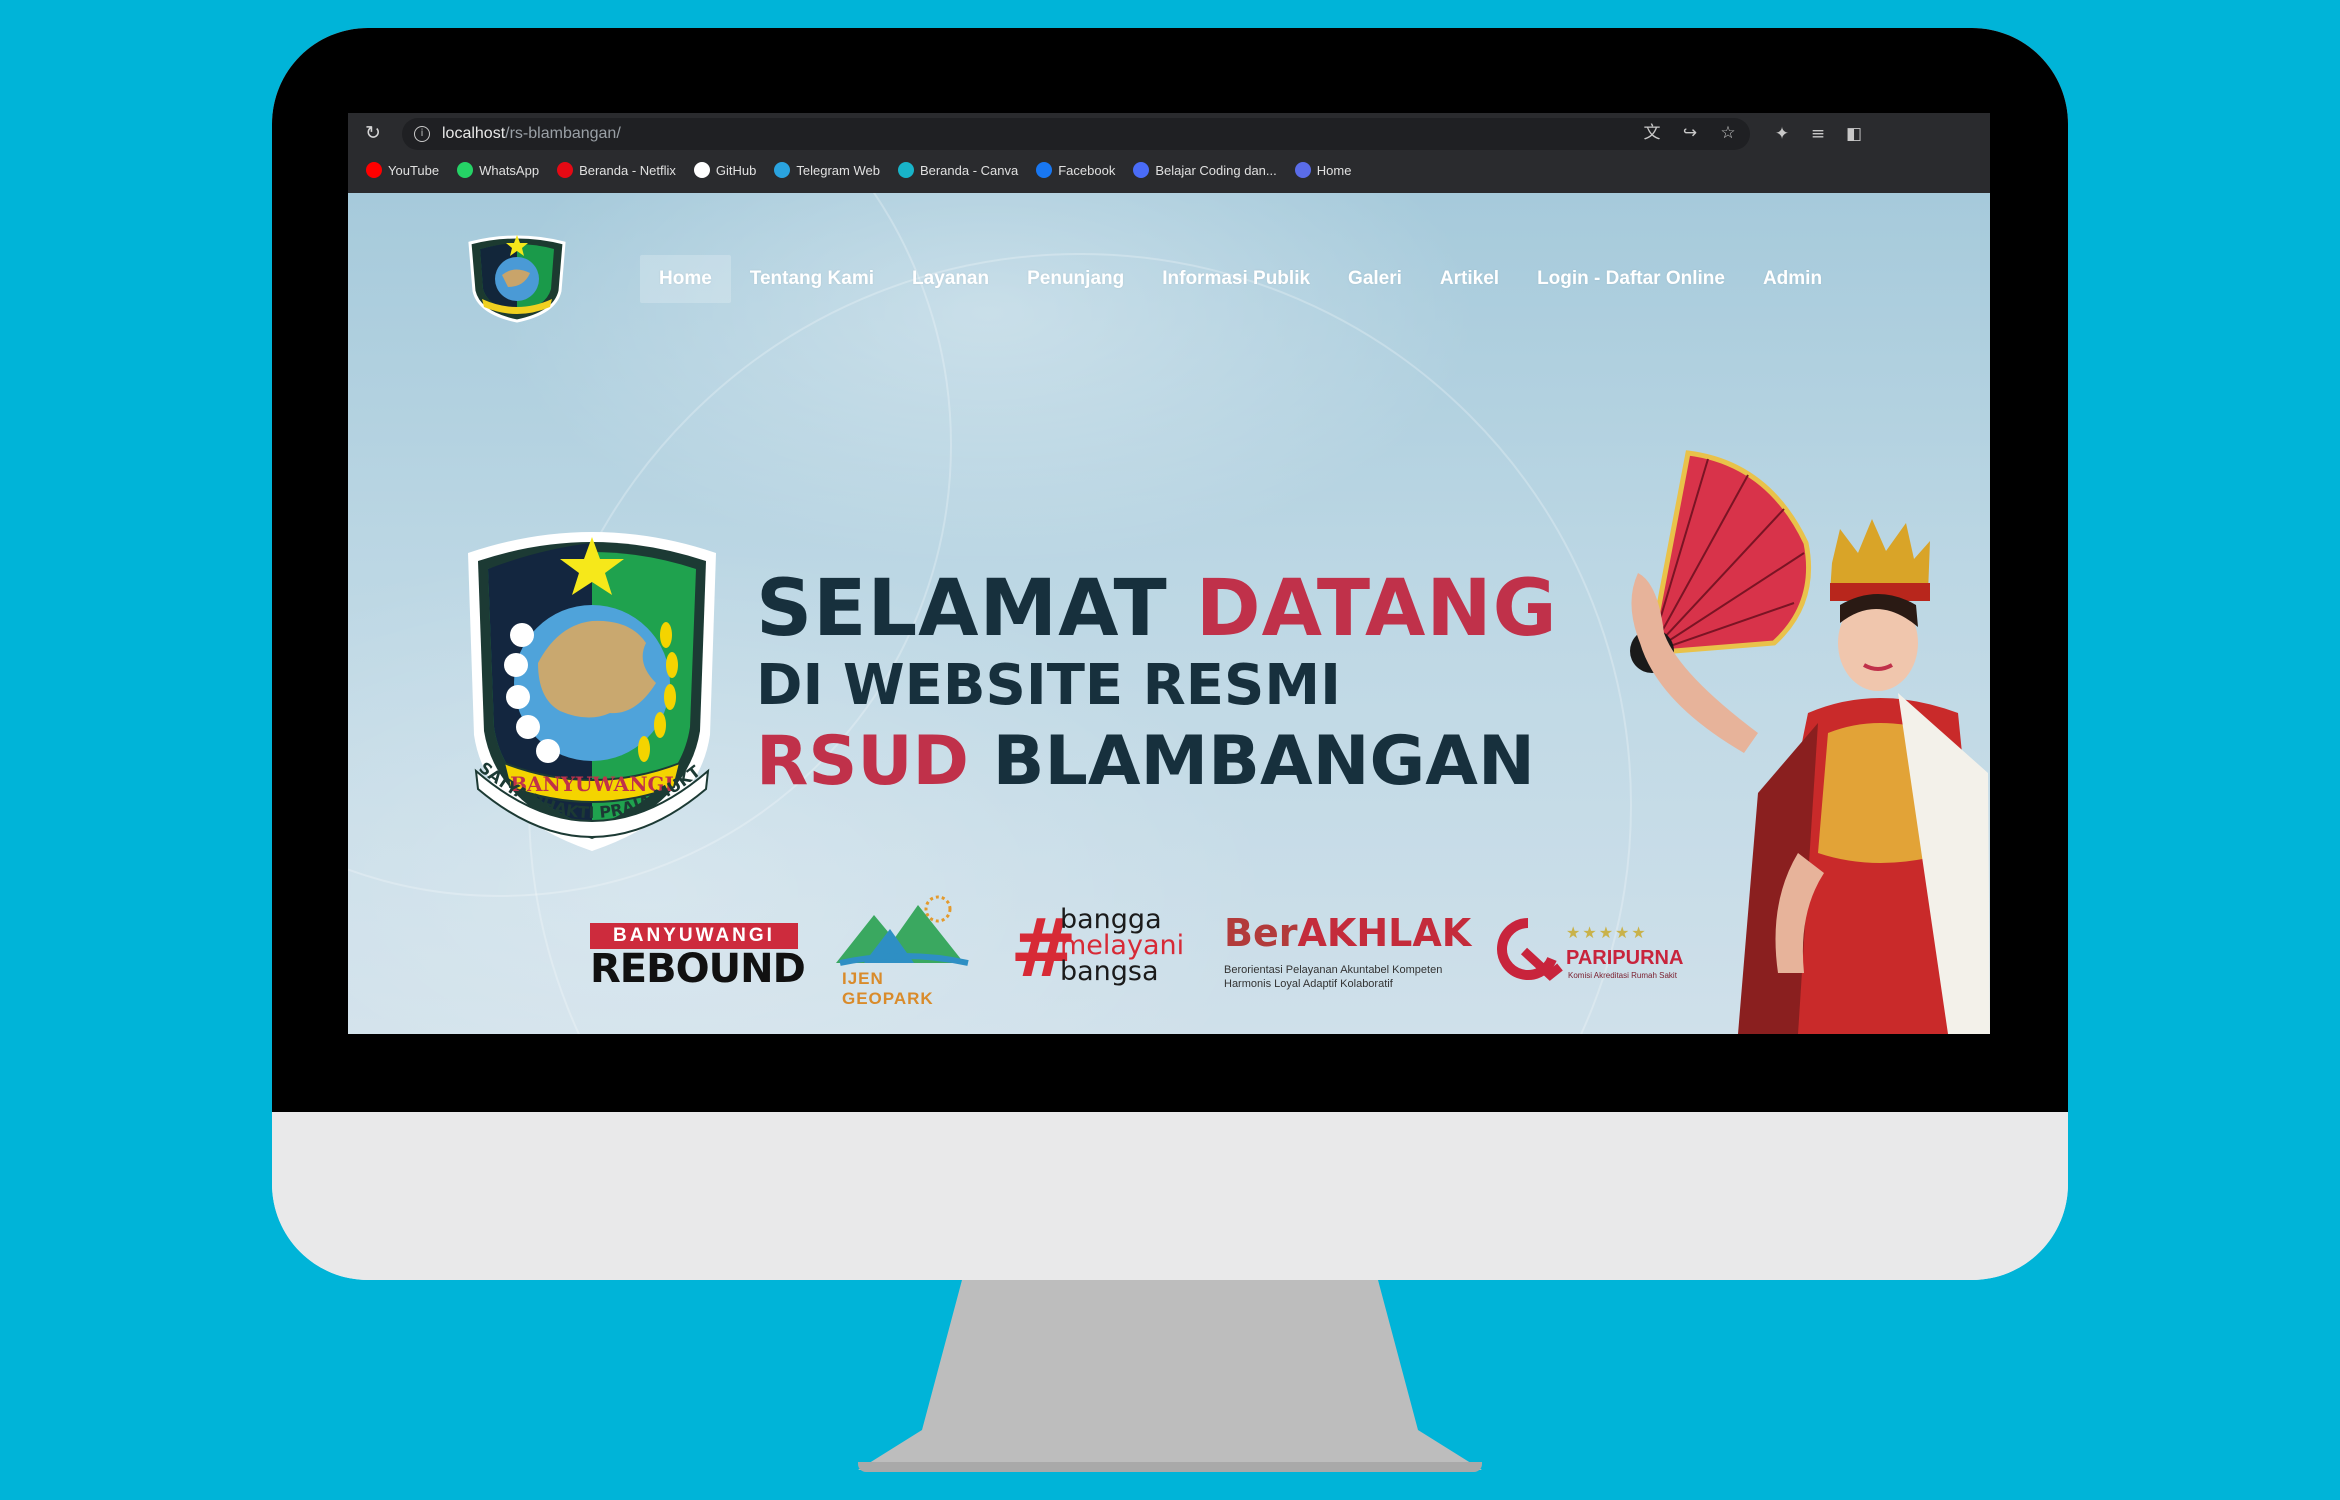 This screenshot has height=1500, width=2340. I want to click on bookmark-item: WhatsApp, so click(498, 170).